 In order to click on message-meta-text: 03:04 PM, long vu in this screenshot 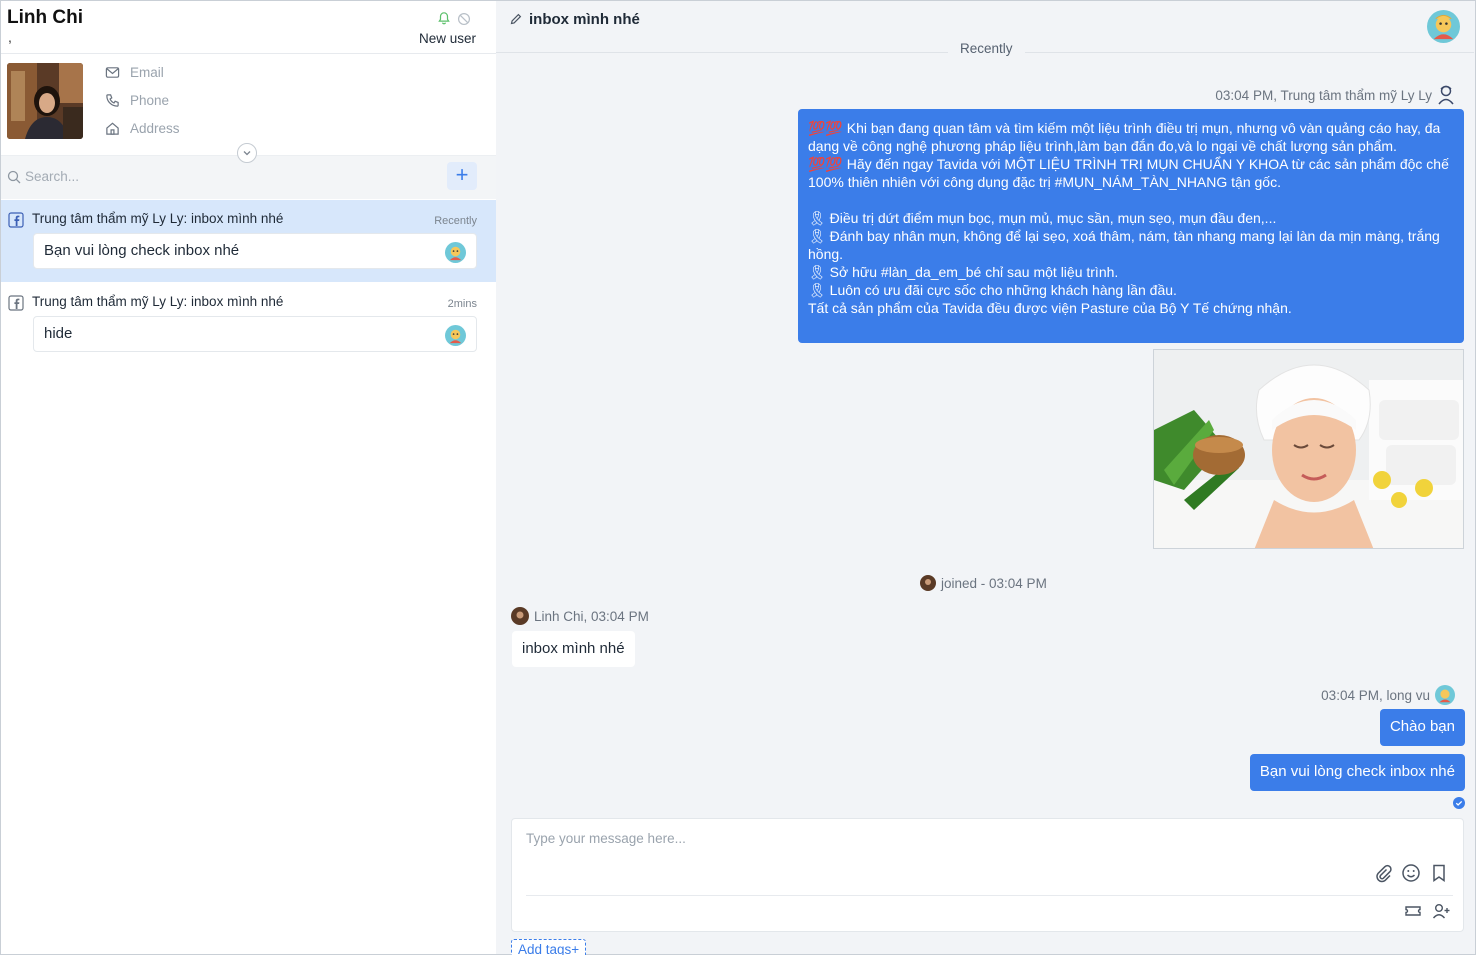, I will do `click(1375, 695)`.